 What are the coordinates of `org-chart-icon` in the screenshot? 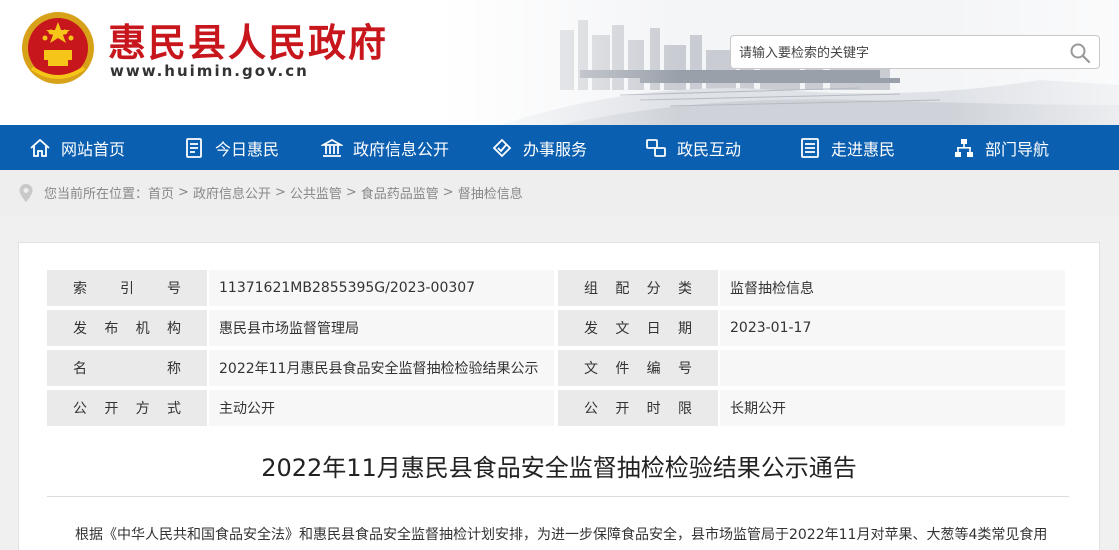 It's located at (963, 147).